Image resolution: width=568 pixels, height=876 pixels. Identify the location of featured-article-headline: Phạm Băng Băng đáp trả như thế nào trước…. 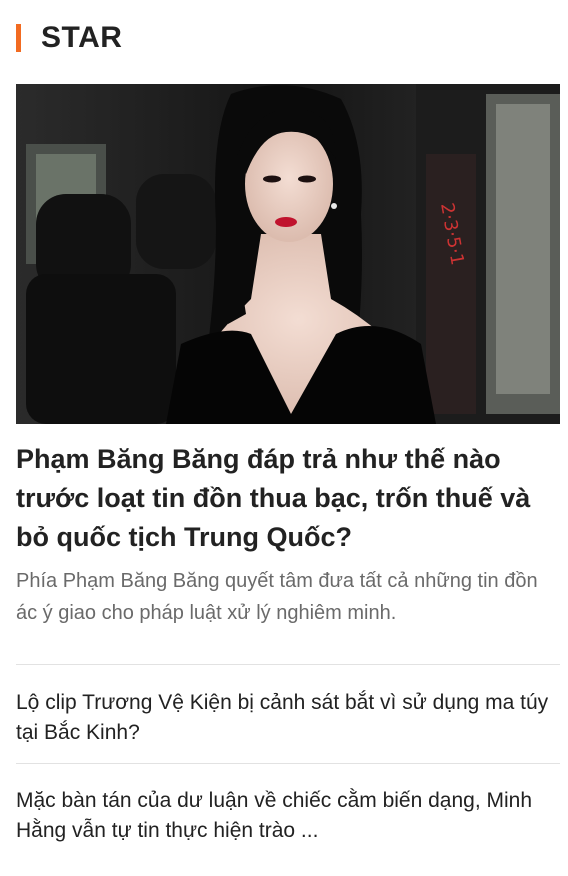
(286, 498).